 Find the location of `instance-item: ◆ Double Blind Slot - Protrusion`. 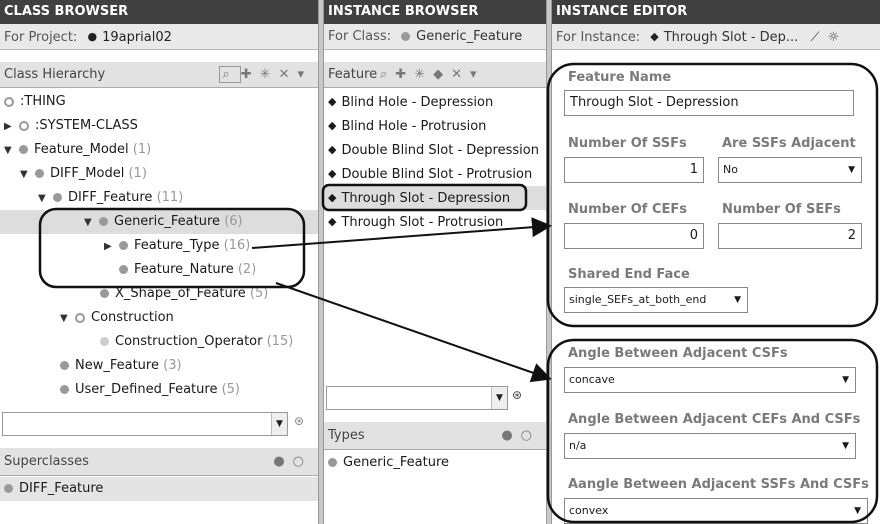

instance-item: ◆ Double Blind Slot - Protrusion is located at coordinates (435, 174).